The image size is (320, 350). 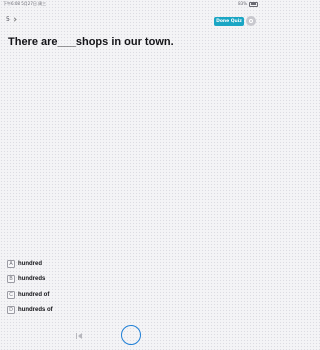 I want to click on option-d: D hundreds of, so click(x=30, y=310).